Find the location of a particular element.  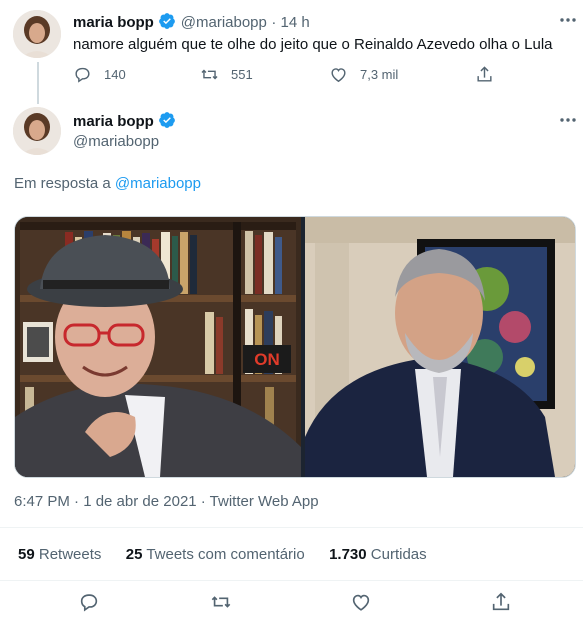

likes-label: Curtidas is located at coordinates (398, 554).